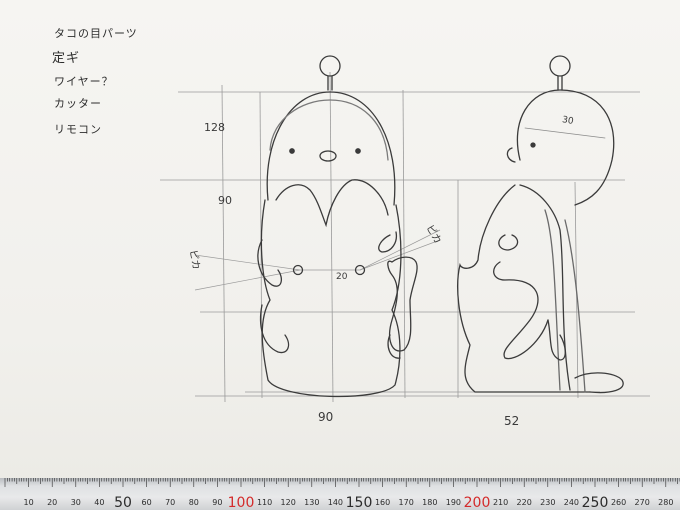  I want to click on ruler-label: 230, so click(547, 502).